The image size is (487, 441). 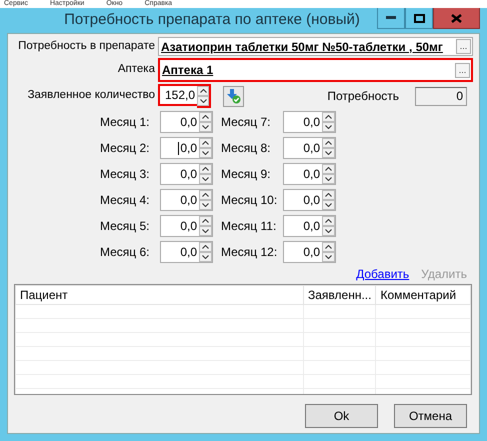 What do you see at coordinates (135, 70) in the screenshot?
I see `field-label: Аптека` at bounding box center [135, 70].